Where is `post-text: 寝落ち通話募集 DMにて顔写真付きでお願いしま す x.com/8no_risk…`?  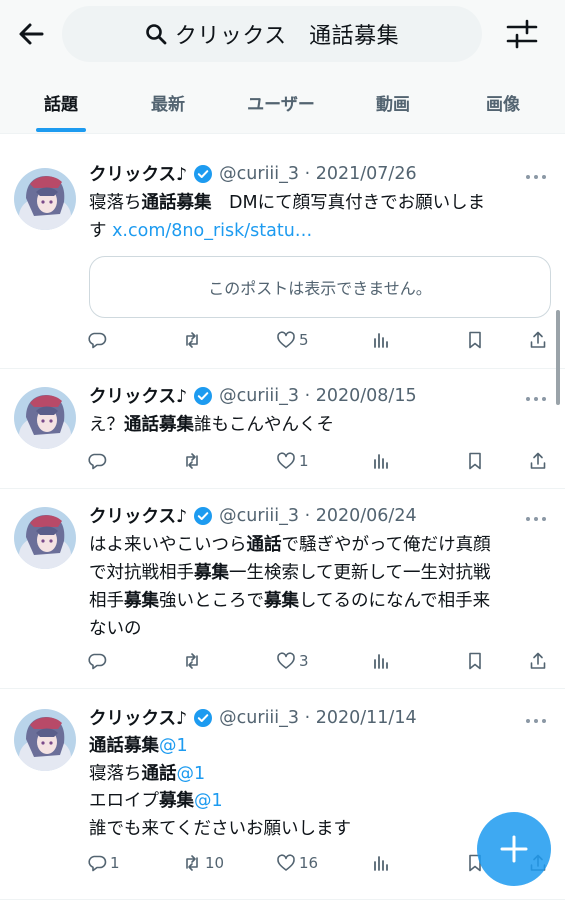
post-text: 寝落ち通話募集 DMにて顔写真付きでお願いしま す x.com/8no_risk… is located at coordinates (319, 217).